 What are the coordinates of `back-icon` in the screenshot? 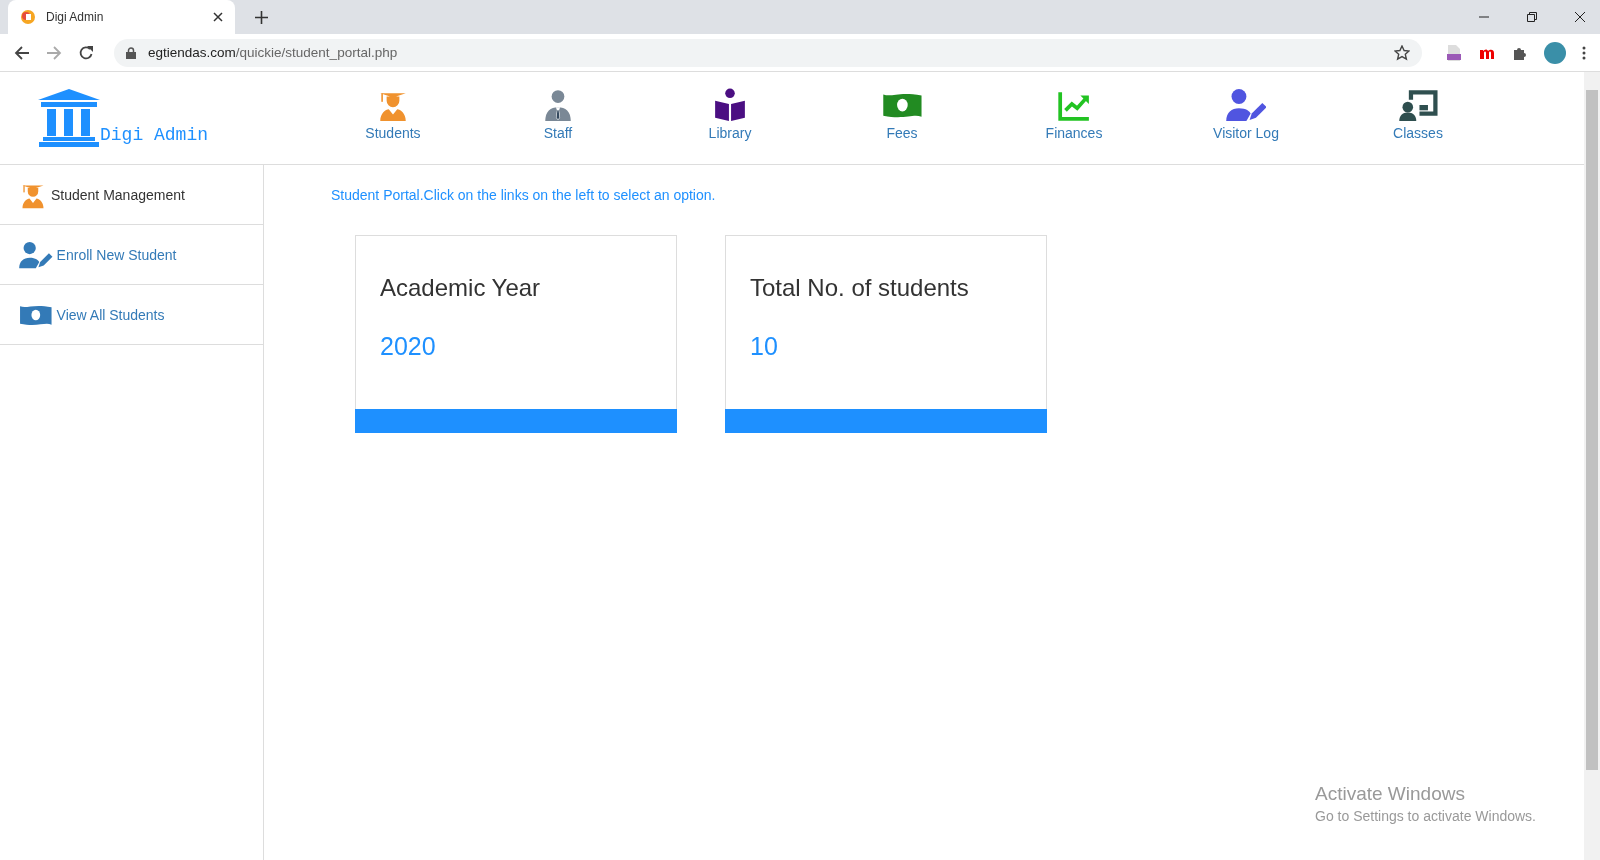 It's located at (22, 52).